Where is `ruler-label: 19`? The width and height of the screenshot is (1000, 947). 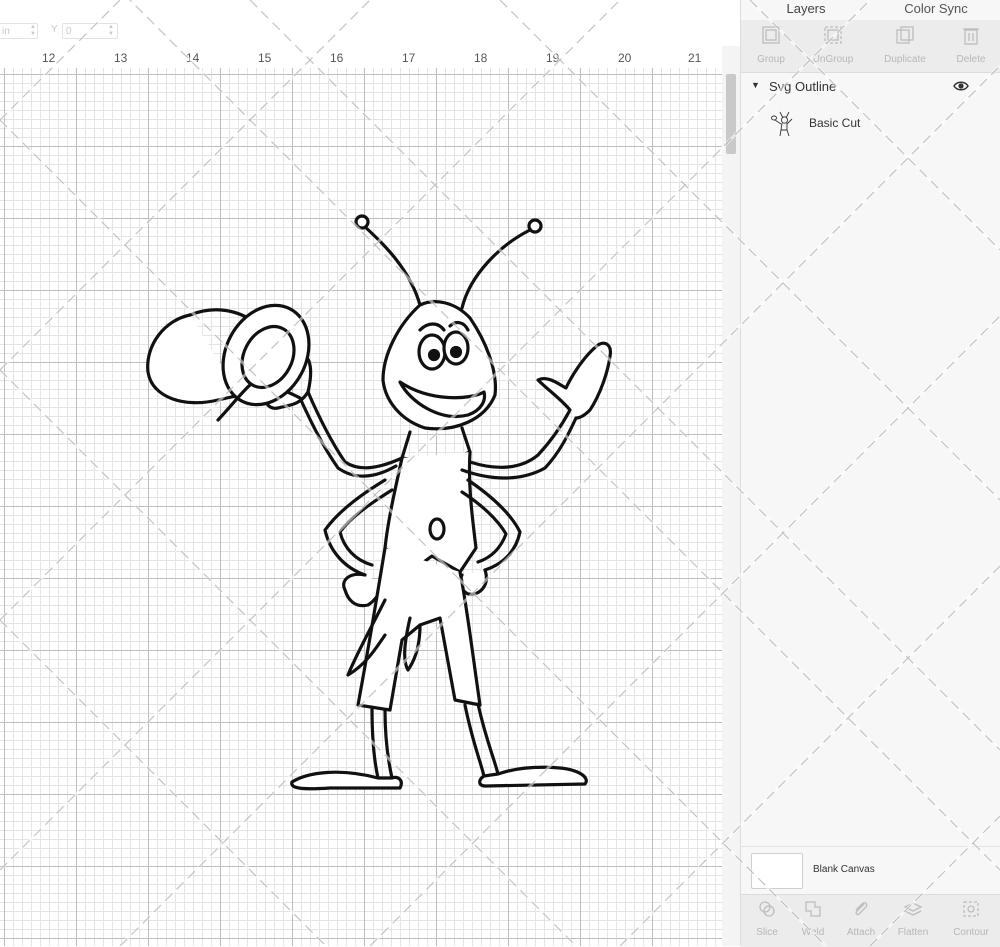
ruler-label: 19 is located at coordinates (553, 58).